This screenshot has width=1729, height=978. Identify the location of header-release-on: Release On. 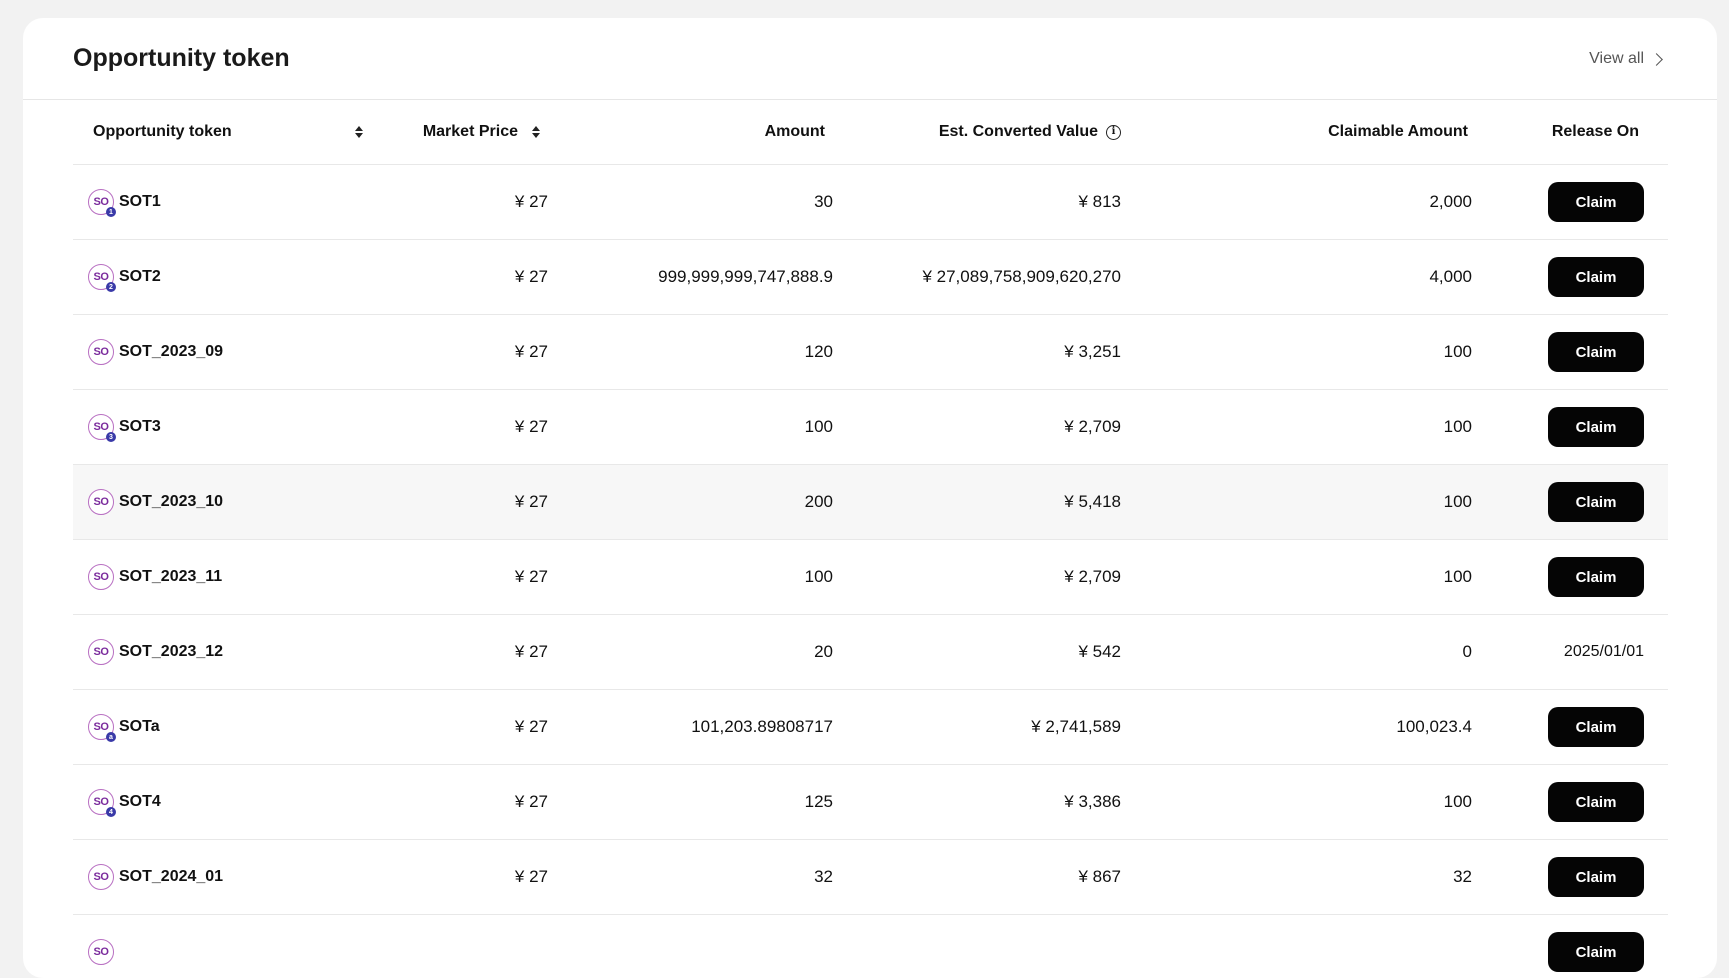
(1595, 131).